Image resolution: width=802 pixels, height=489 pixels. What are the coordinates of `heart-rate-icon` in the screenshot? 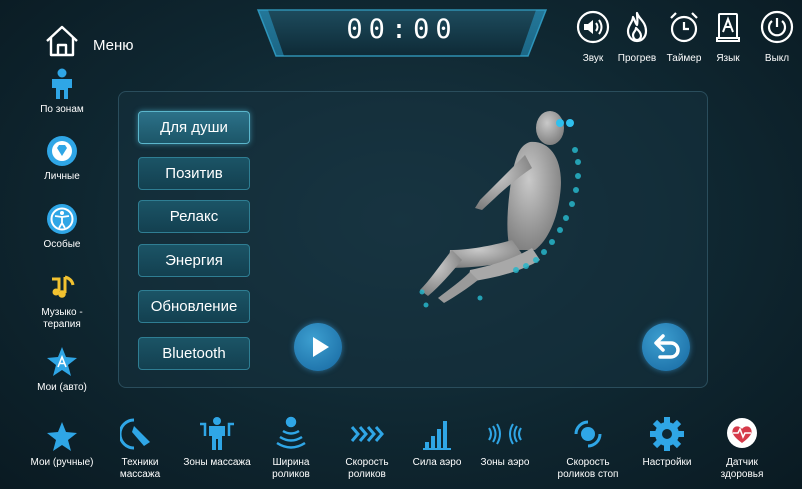 It's located at (742, 434).